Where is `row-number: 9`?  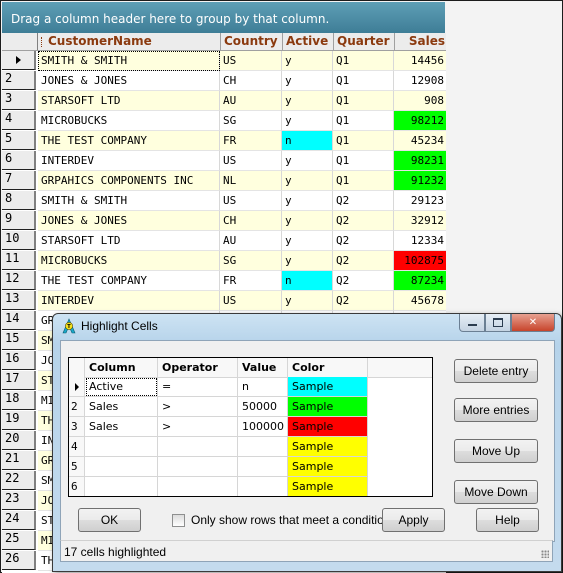 row-number: 9 is located at coordinates (19, 220).